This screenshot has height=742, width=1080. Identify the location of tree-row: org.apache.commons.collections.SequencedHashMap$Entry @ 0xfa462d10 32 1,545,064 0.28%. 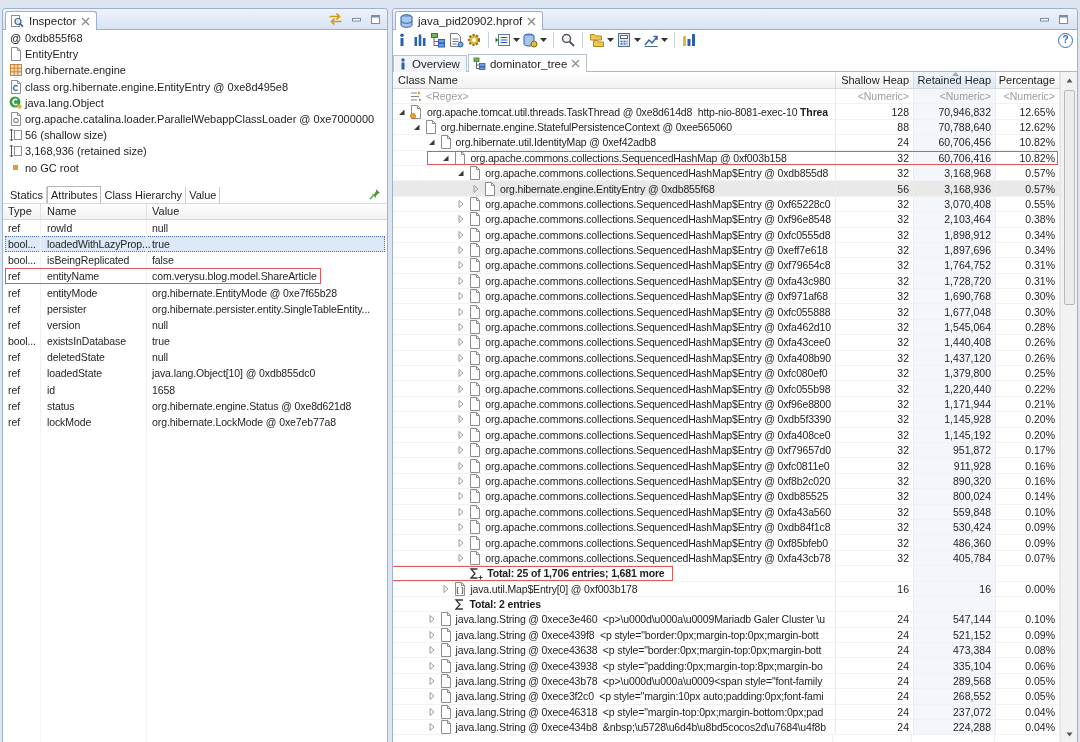
(726, 327).